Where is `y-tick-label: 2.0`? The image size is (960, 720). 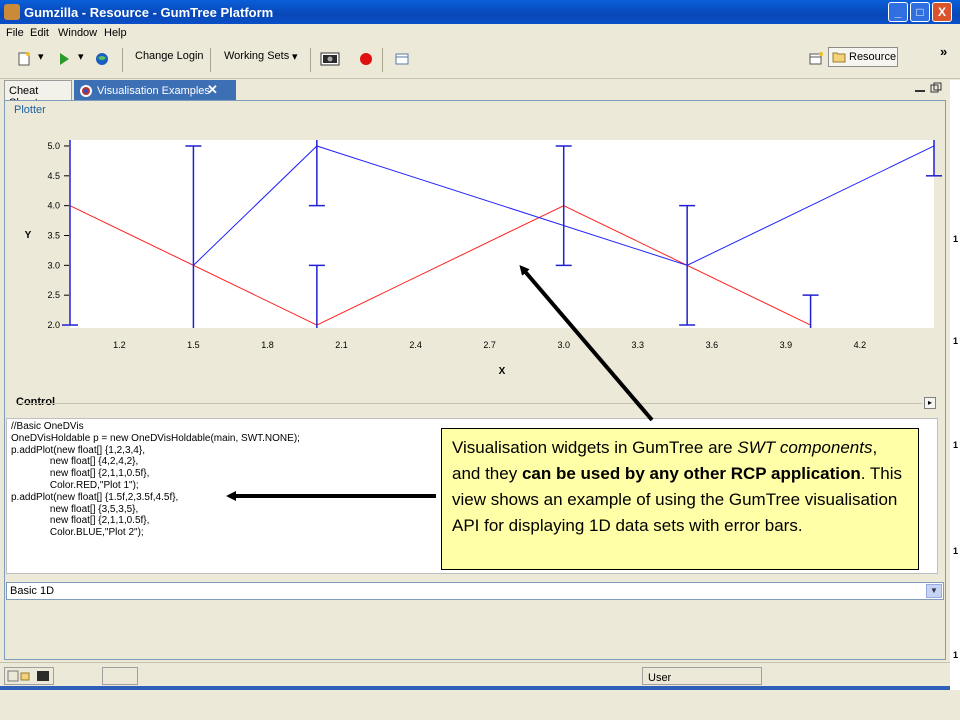 y-tick-label: 2.0 is located at coordinates (53, 325).